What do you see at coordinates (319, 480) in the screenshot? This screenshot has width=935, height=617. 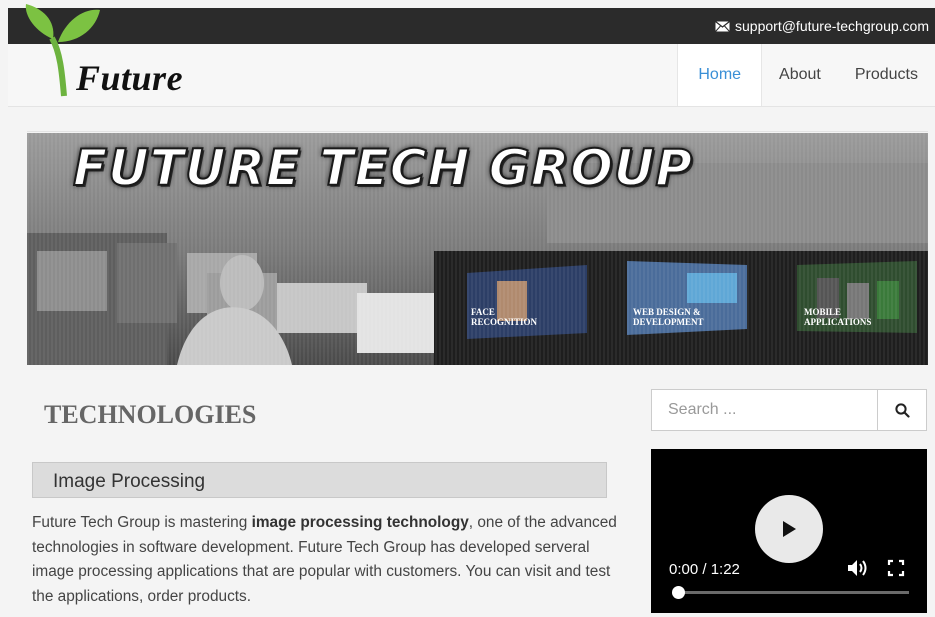 I see `subheading-box: Image Processing` at bounding box center [319, 480].